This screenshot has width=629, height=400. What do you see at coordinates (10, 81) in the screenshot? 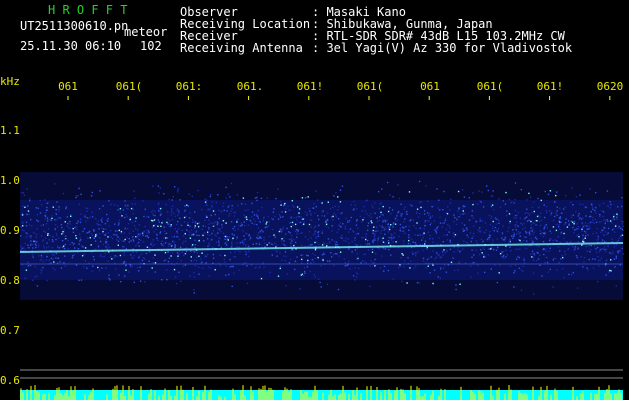
I see `y-unit-label: kHz` at bounding box center [10, 81].